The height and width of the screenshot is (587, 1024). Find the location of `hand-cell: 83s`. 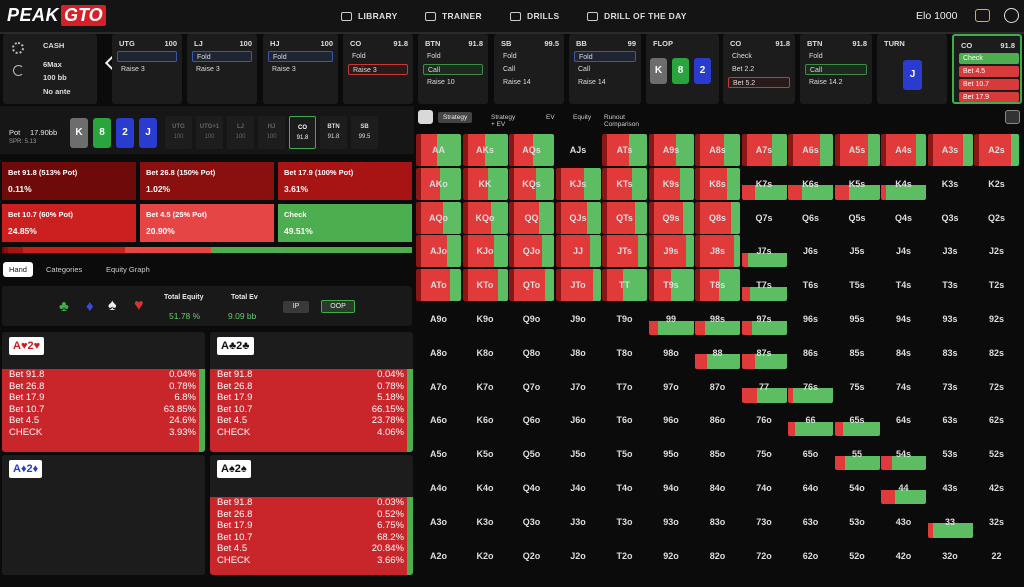

hand-cell: 83s is located at coordinates (950, 353).